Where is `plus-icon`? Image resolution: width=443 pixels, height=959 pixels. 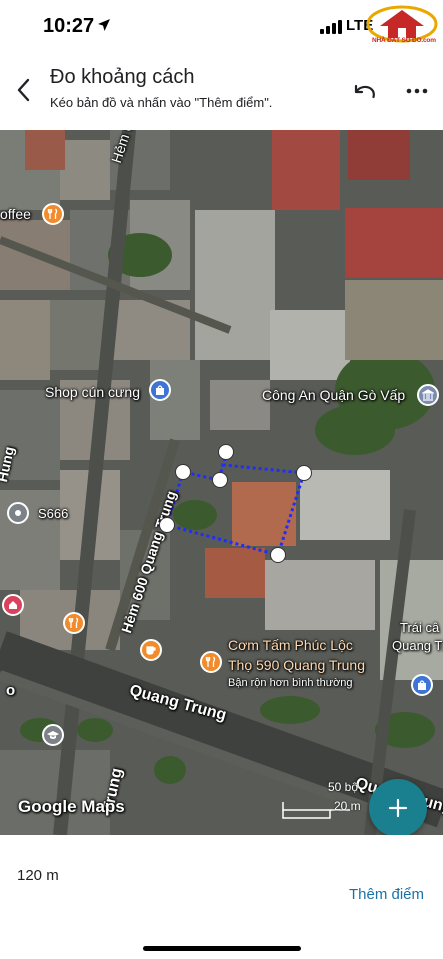 plus-icon is located at coordinates (398, 808).